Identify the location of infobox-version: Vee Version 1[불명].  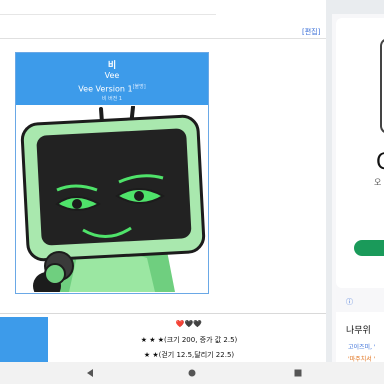
(112, 88).